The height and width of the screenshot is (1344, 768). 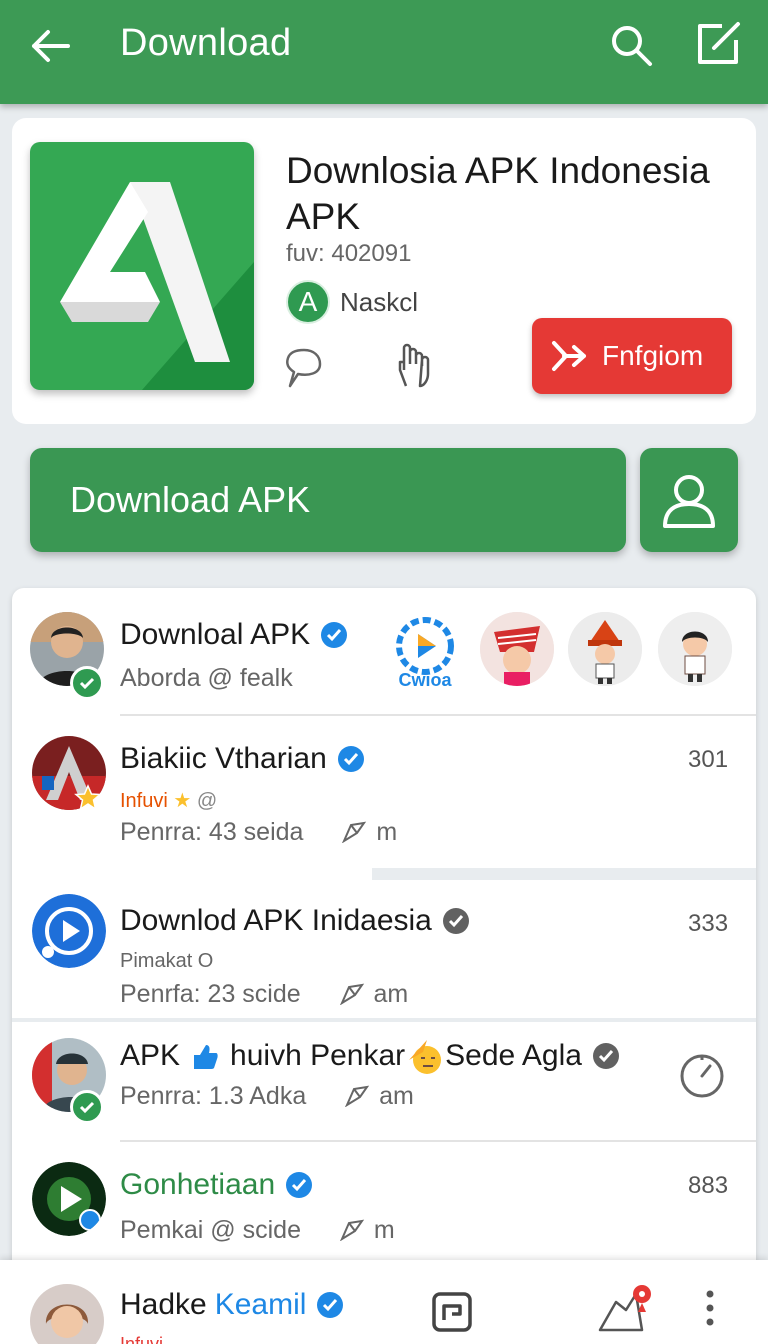 I want to click on page-title: Download, so click(x=206, y=43).